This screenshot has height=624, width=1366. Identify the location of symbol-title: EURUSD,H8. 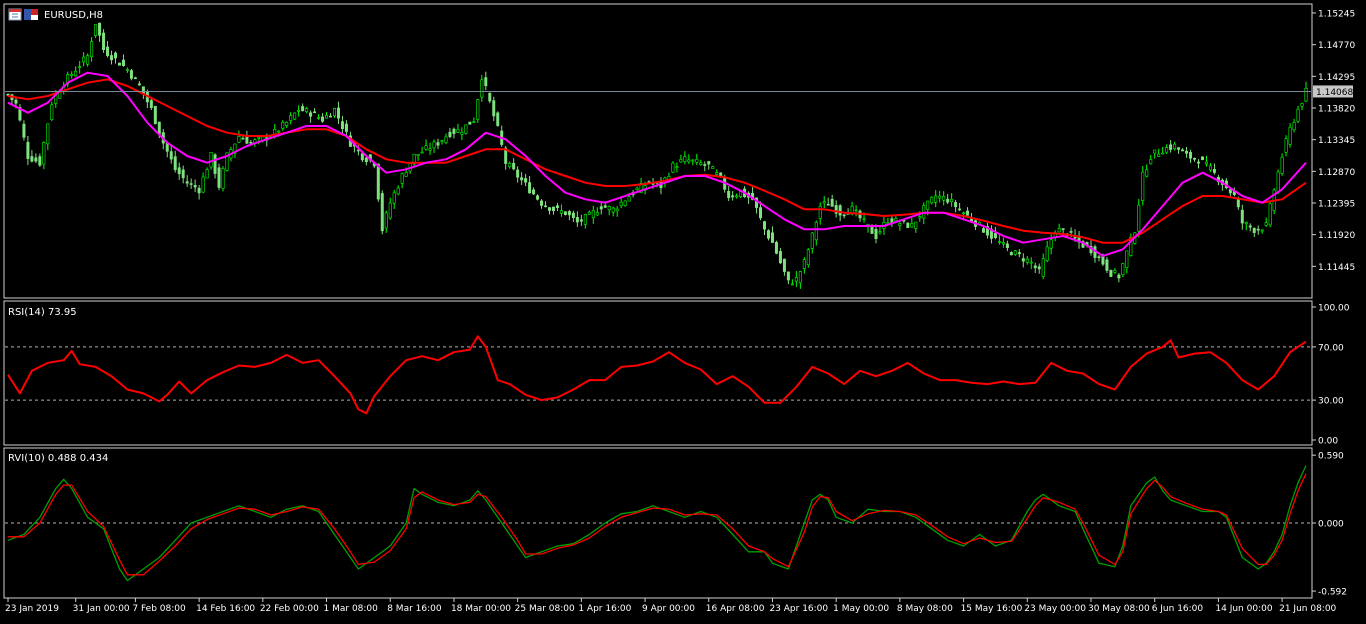
(73, 15).